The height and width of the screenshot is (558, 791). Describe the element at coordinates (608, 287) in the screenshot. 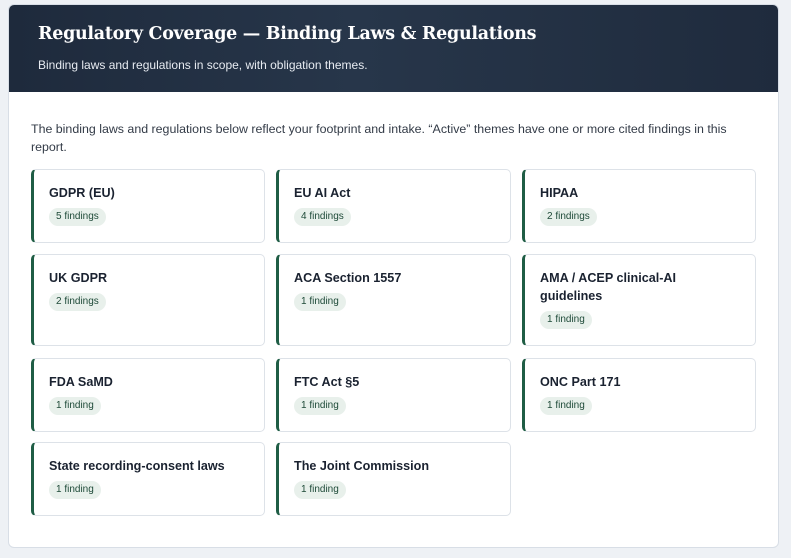

I see `regulation-name: AMA / ACEP clinical-AI guidelines` at that location.